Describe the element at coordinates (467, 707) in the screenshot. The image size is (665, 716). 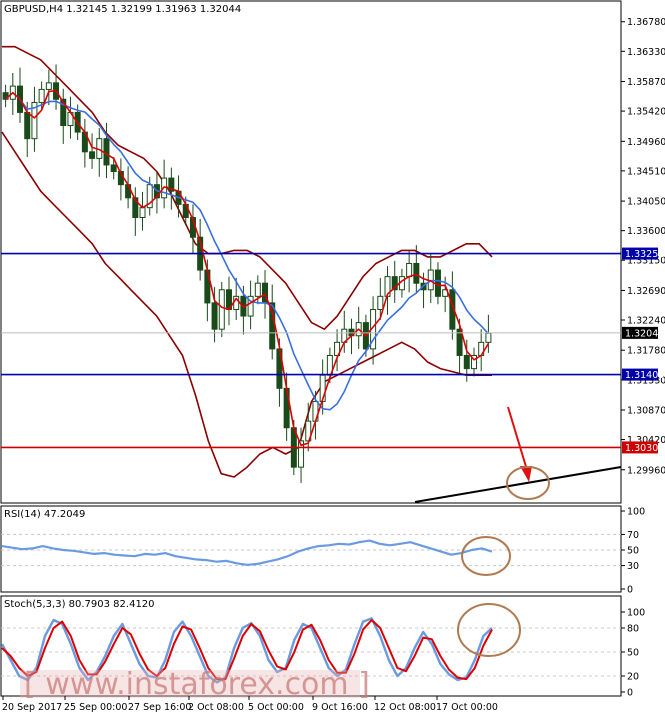
I see `time-tick-label: 17 Oct 00:00` at that location.